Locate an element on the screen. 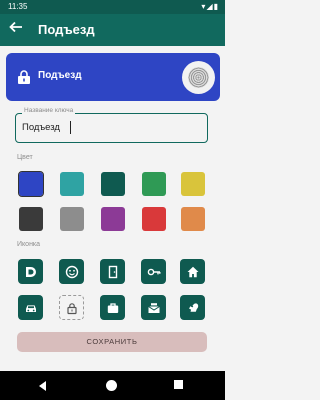  squirrel-icon is located at coordinates (192, 307).